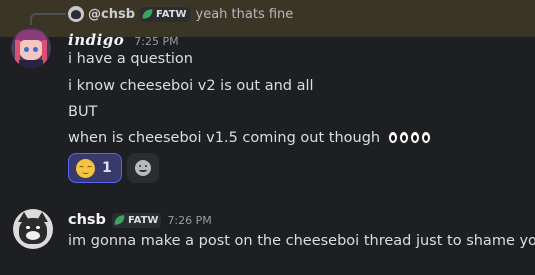  What do you see at coordinates (191, 86) in the screenshot?
I see `message-line: i know cheeseboi v2 is out and all` at bounding box center [191, 86].